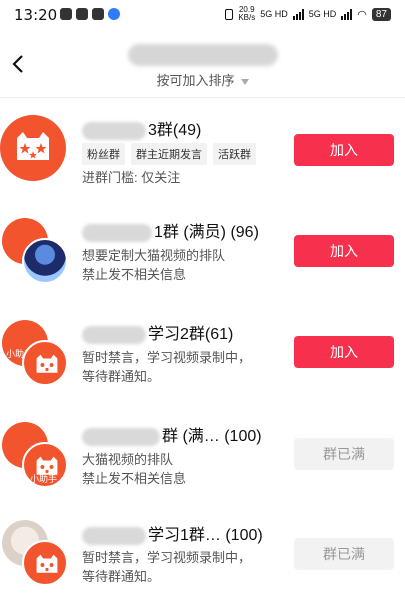  I want to click on group-name: 1群 (满员) (96), so click(170, 230).